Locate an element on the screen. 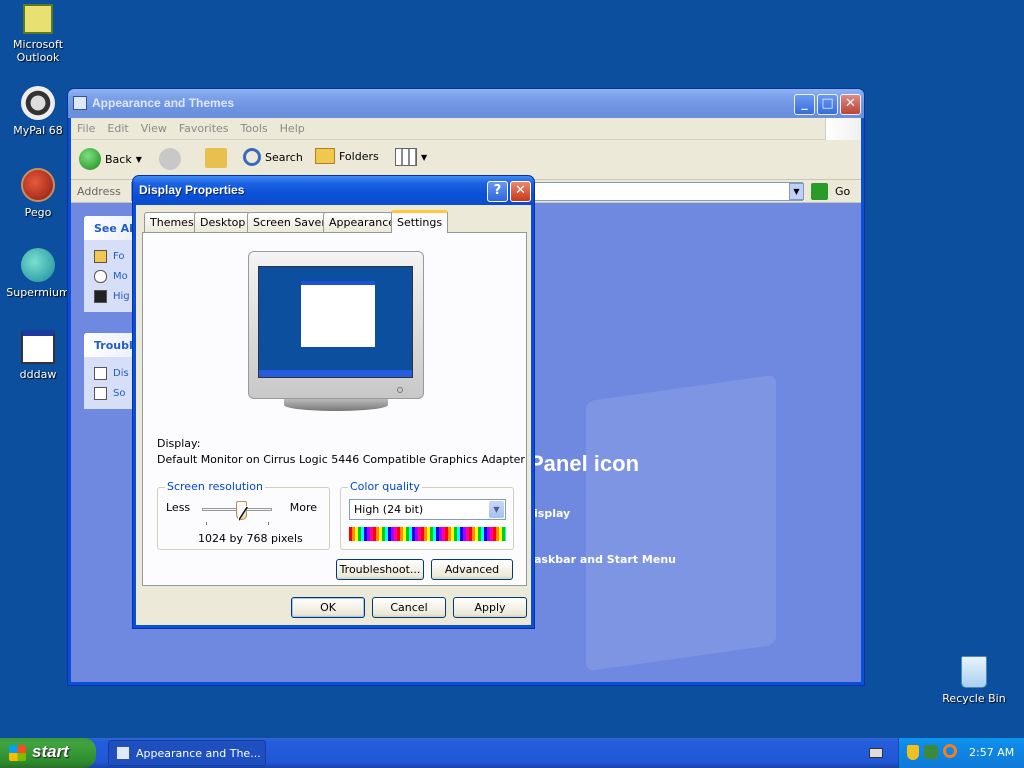 The image size is (1024, 768). desktop-icon-dddaw: dddaw is located at coordinates (38, 355).